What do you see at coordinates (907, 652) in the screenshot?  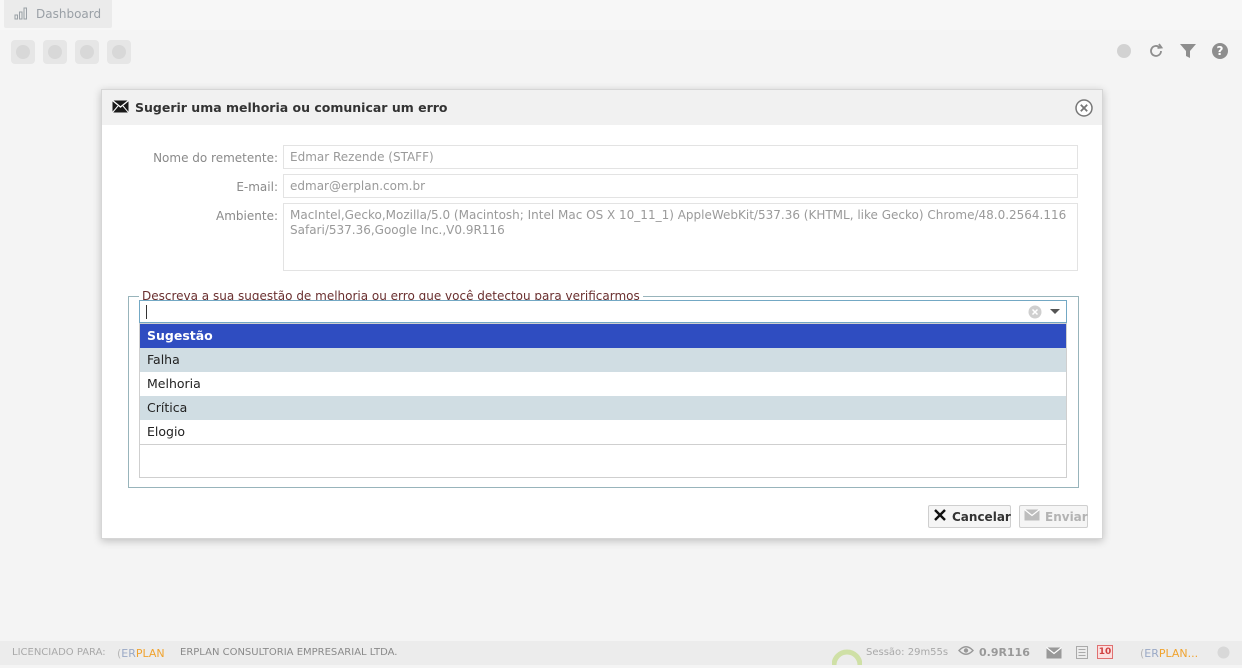 I see `session-timer: Sessão: 29m55s` at bounding box center [907, 652].